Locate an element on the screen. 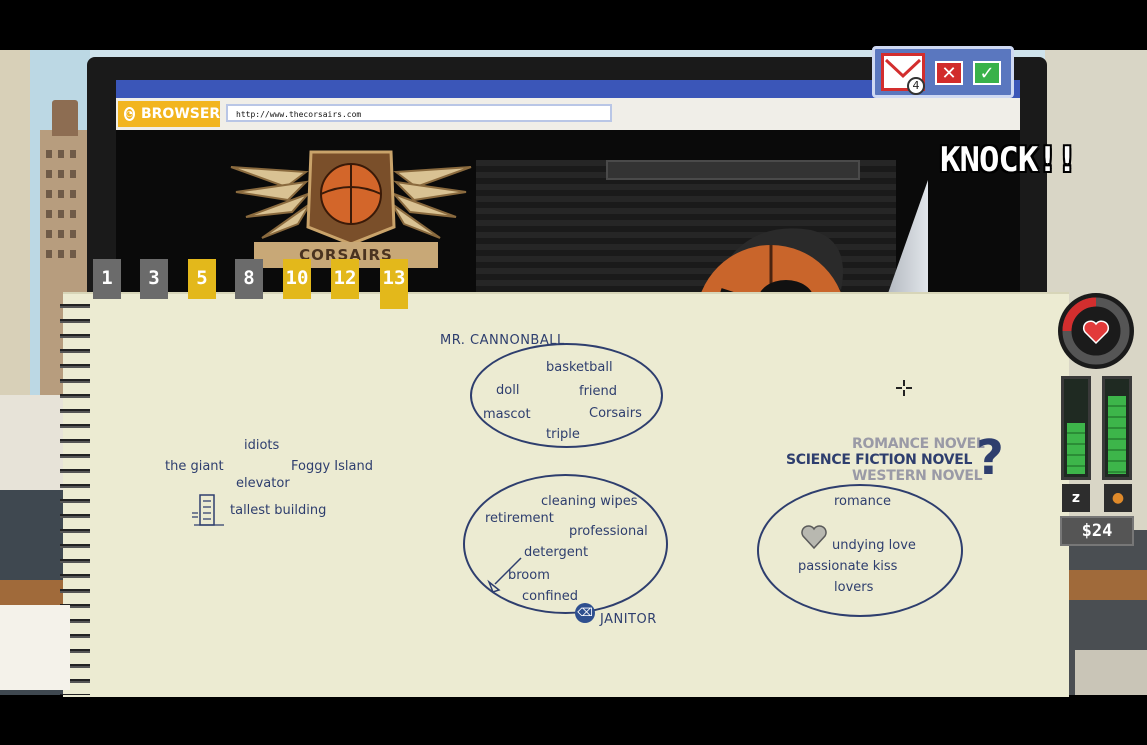 This screenshot has height=745, width=1147. food-meter-fill is located at coordinates (1117, 435).